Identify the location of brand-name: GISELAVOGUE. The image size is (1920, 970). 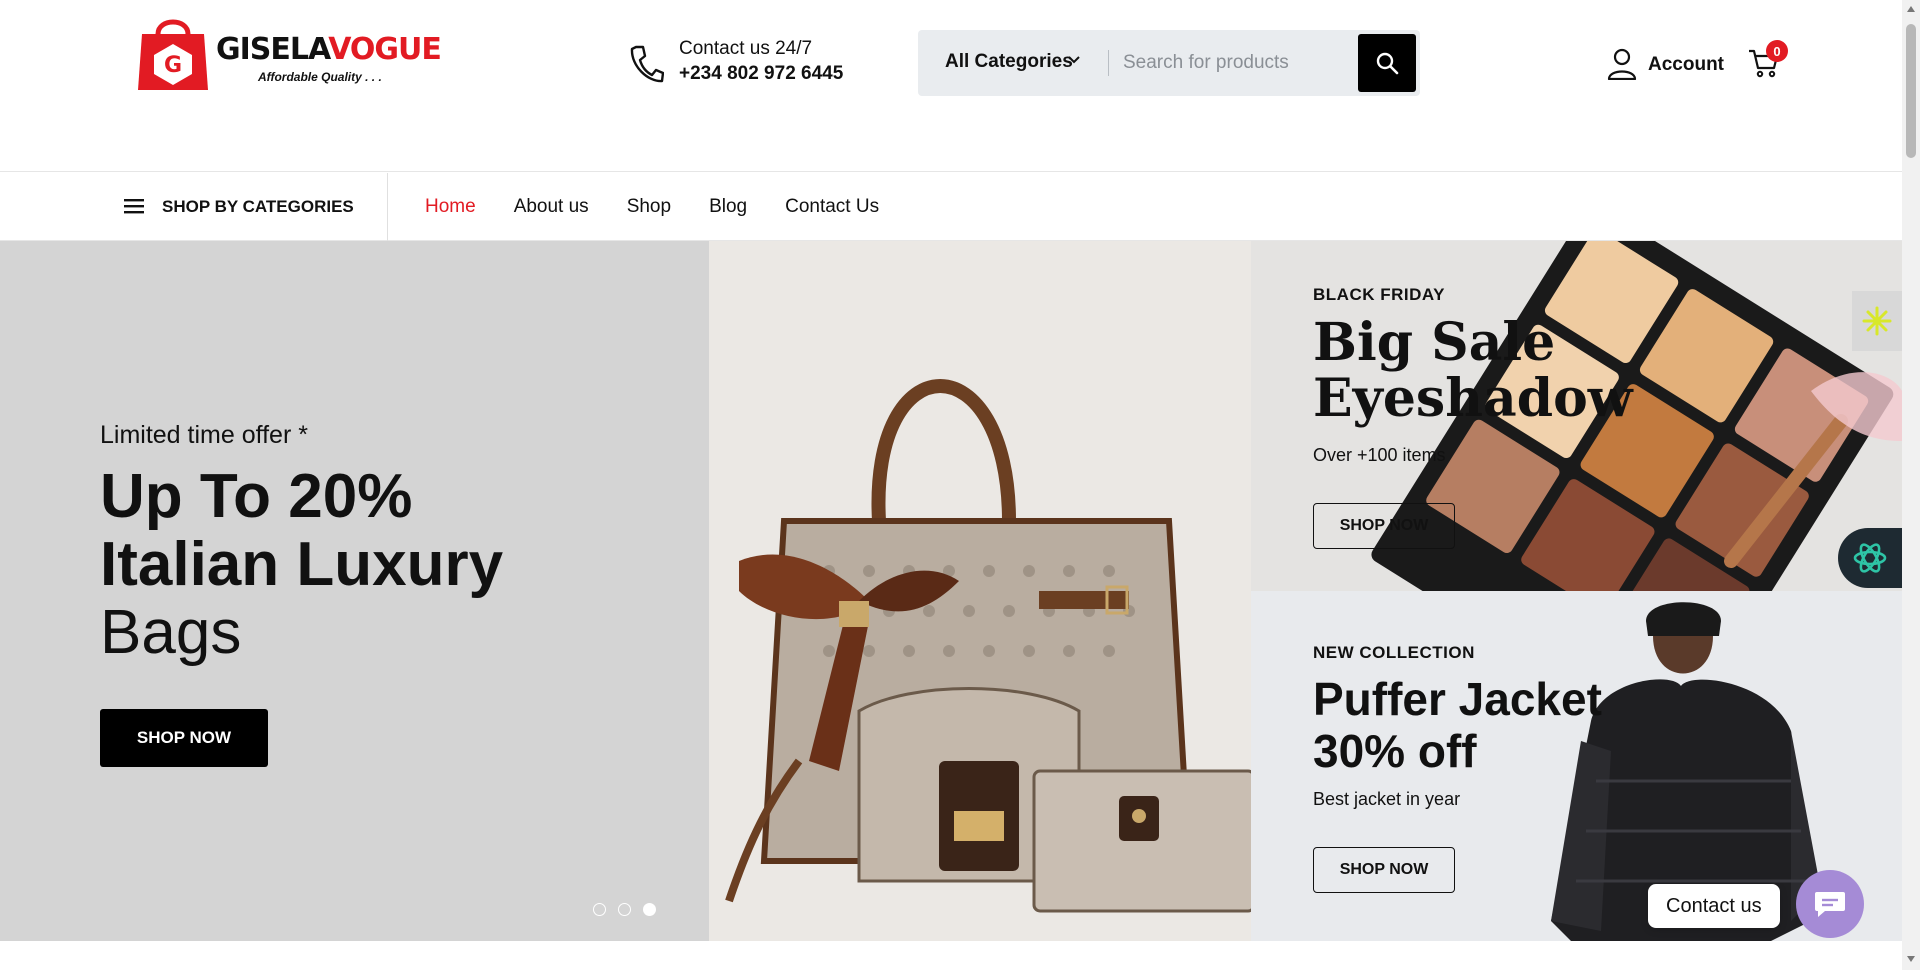
(329, 49).